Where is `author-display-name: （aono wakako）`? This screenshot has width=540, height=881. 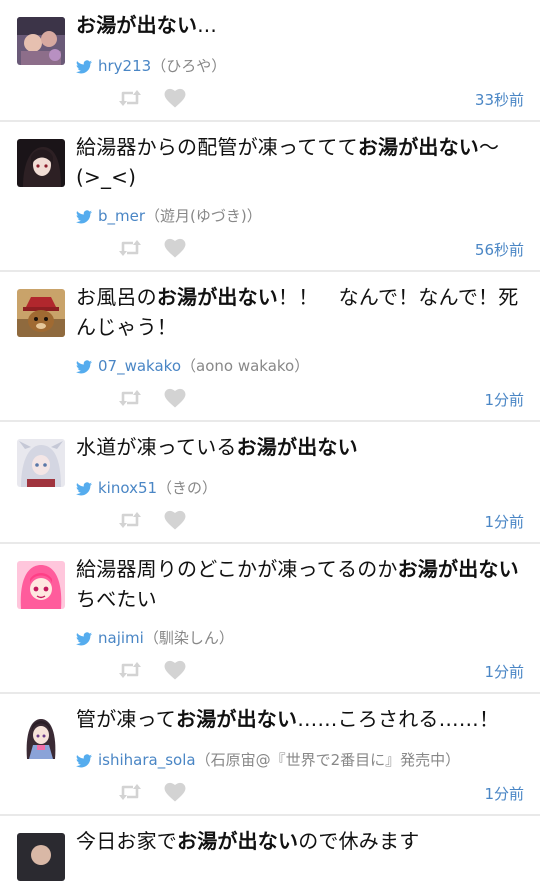
author-display-name: （aono wakako） is located at coordinates (245, 366).